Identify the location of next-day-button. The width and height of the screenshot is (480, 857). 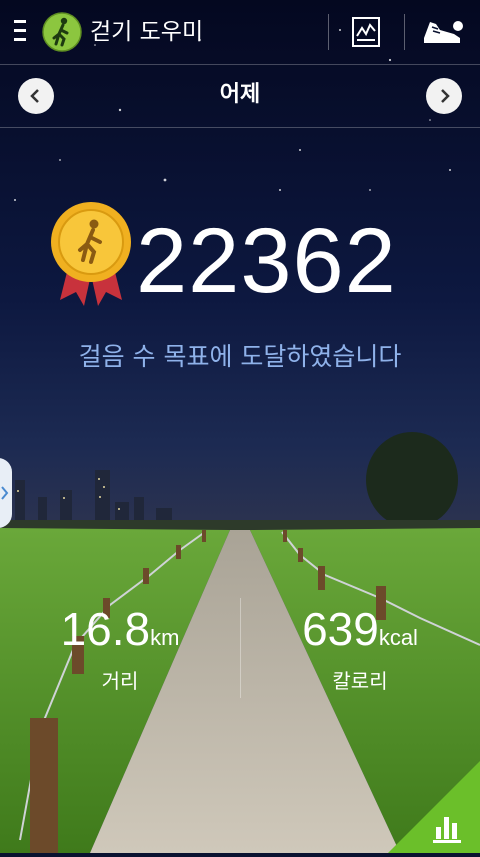
(444, 96).